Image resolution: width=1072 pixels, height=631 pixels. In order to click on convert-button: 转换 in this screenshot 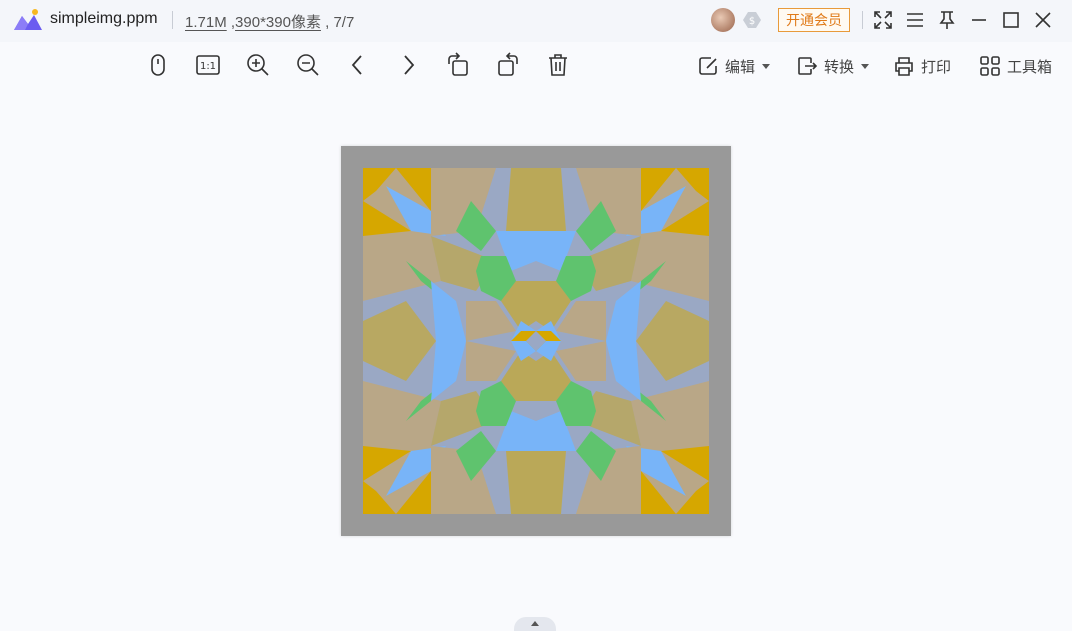, I will do `click(833, 66)`.